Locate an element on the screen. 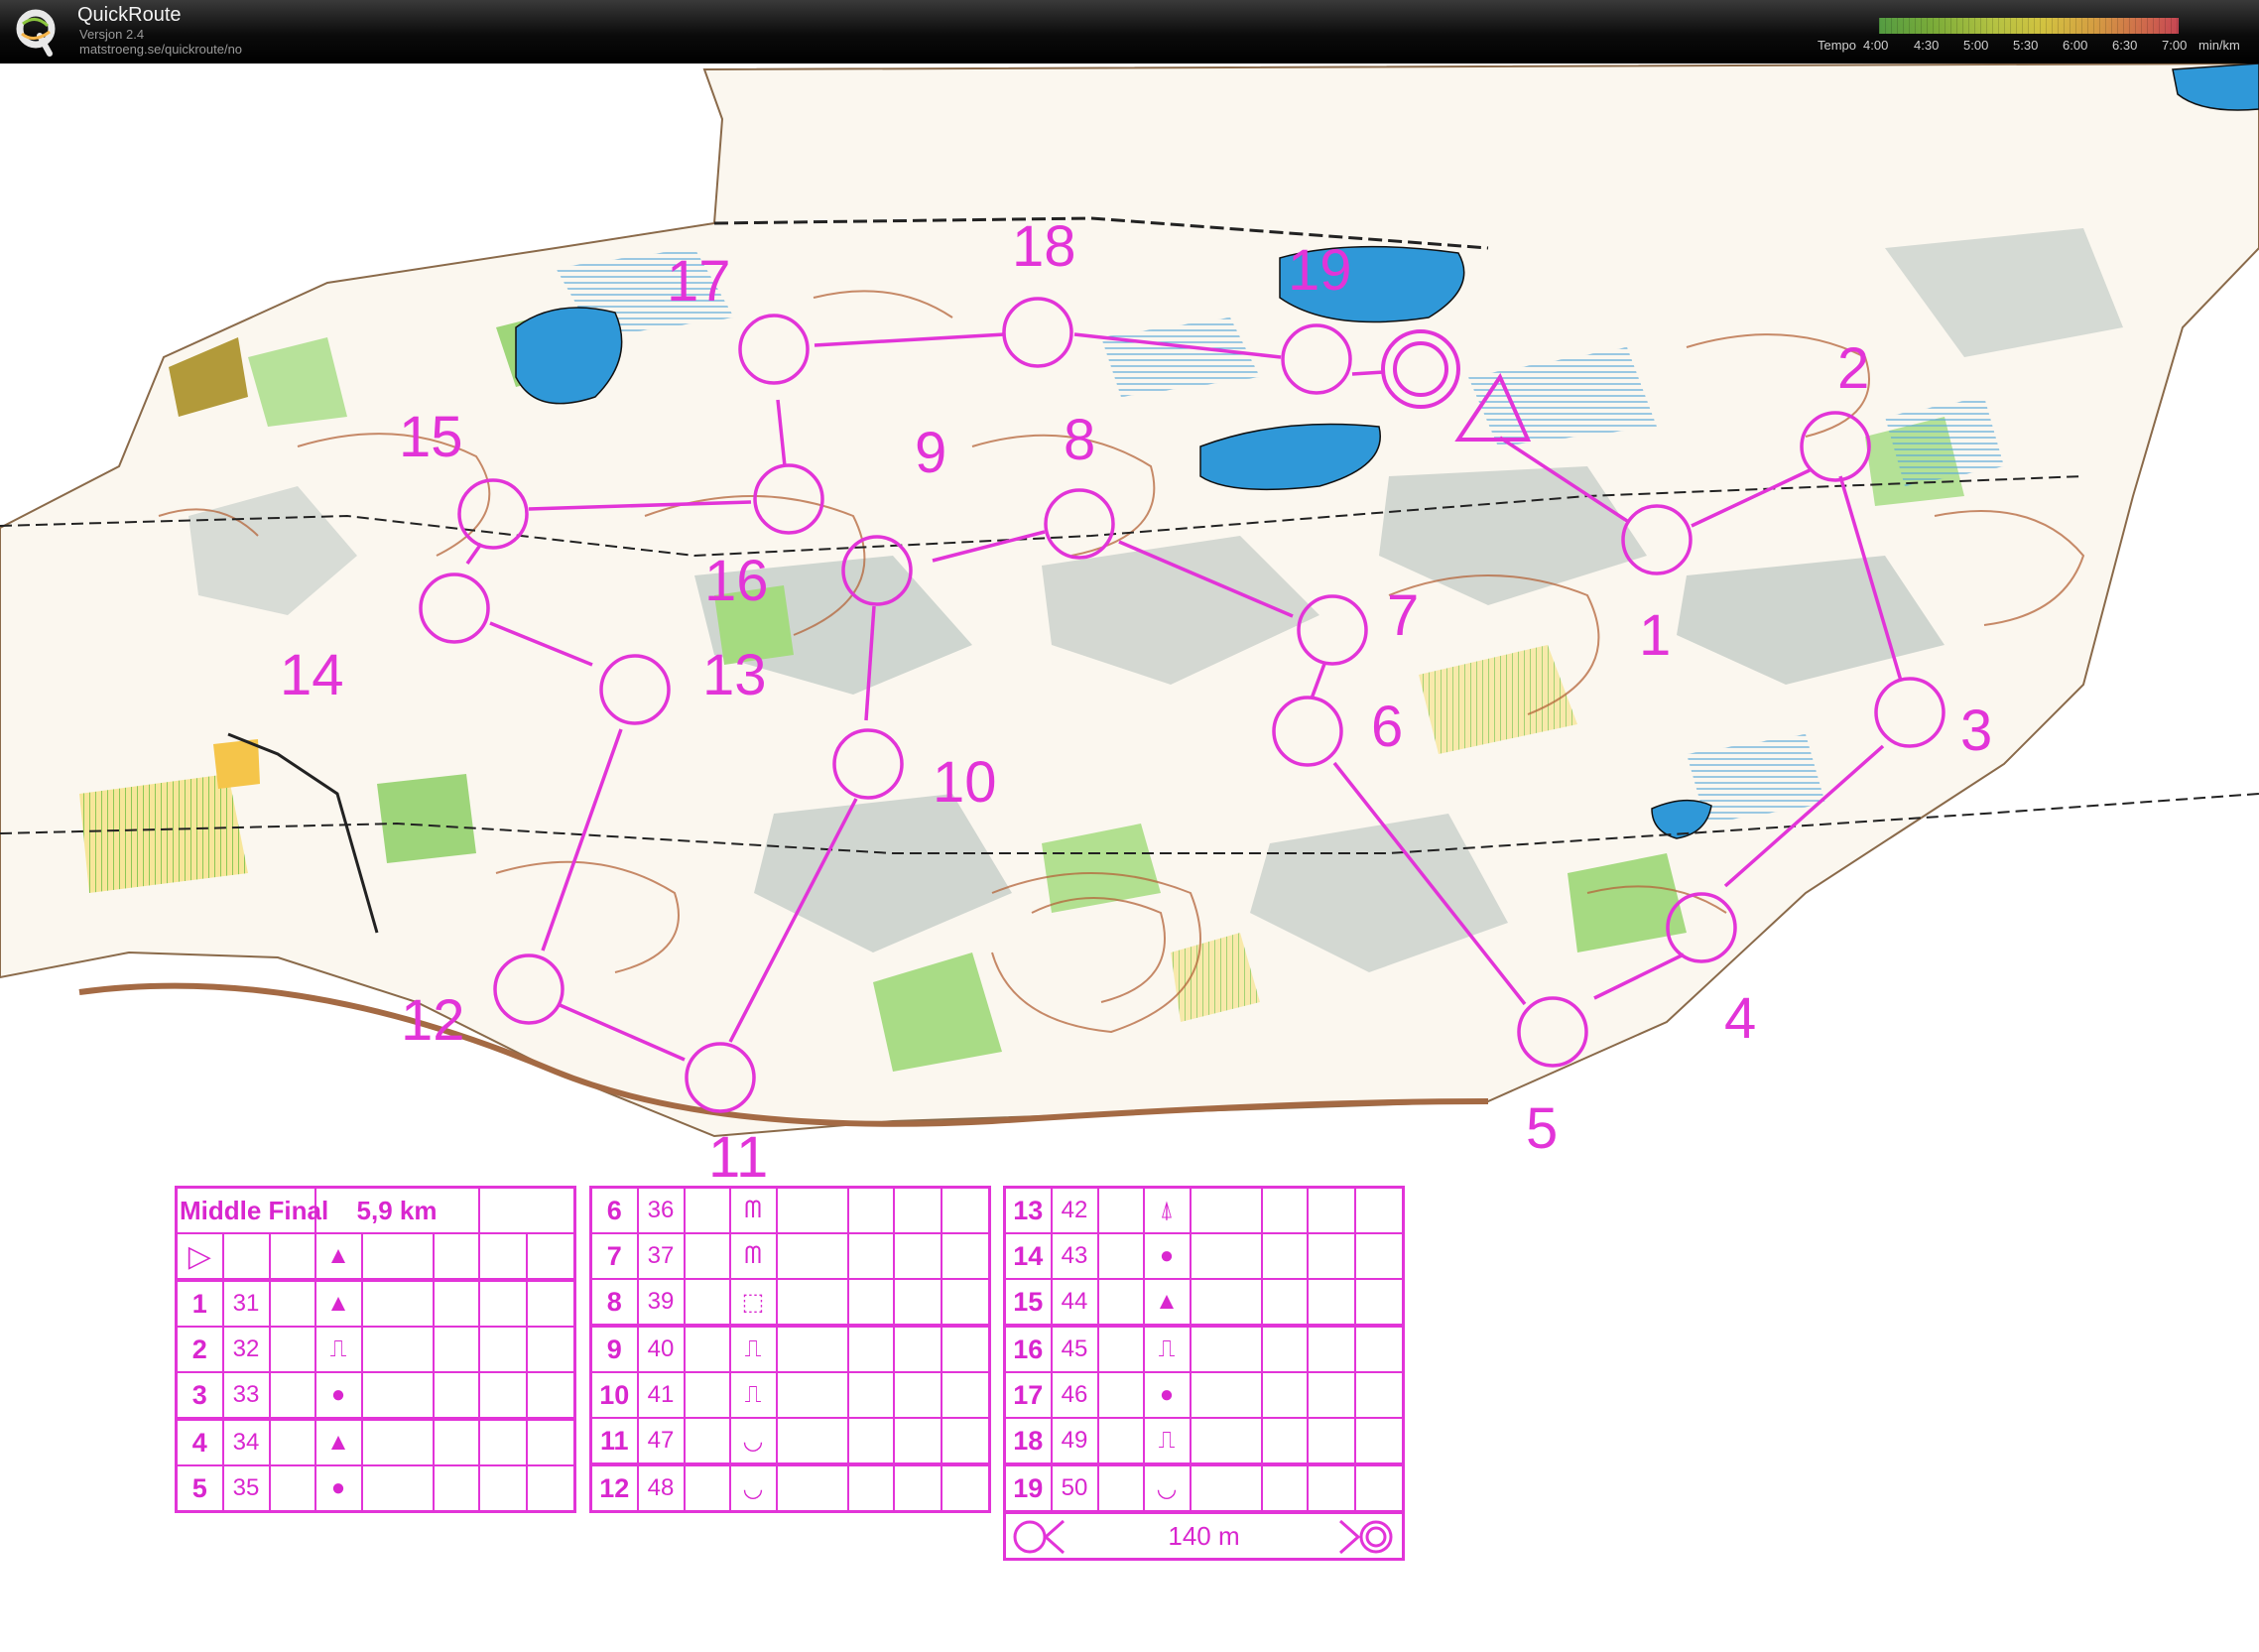 Image resolution: width=2259 pixels, height=1652 pixels. control-row: 8 39 ⬚ is located at coordinates (790, 1302).